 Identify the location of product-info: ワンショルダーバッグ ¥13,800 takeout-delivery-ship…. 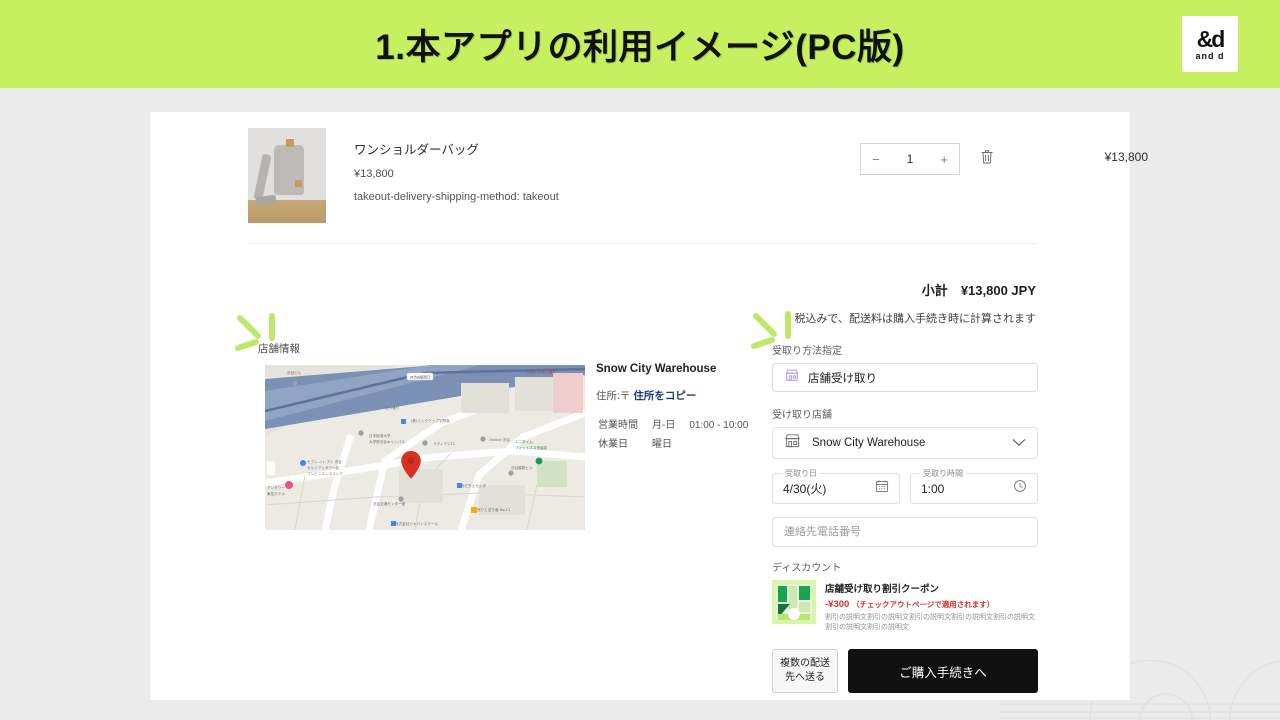
(456, 171).